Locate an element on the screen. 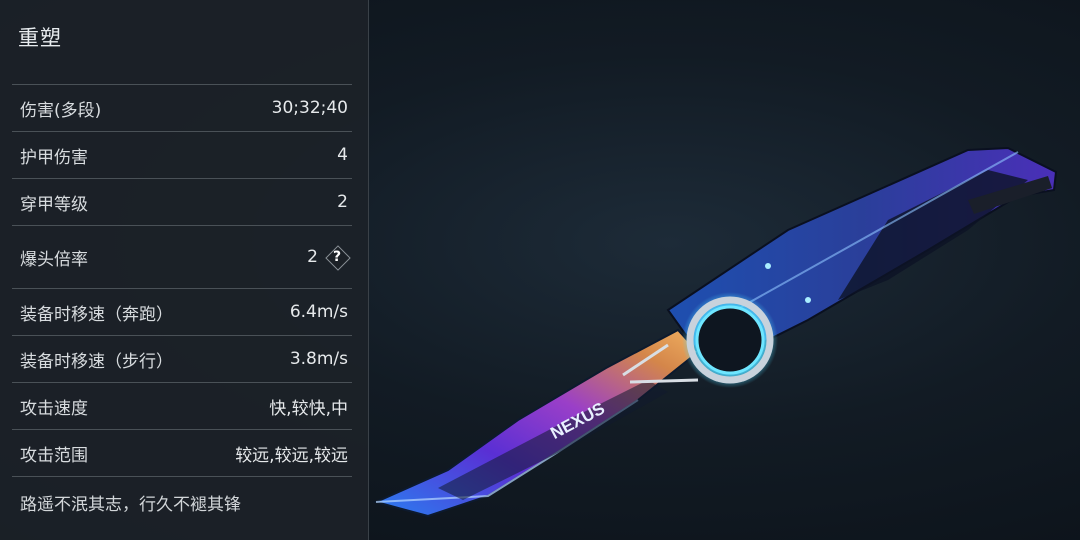 The image size is (1080, 540). help-icon-glyph: ? is located at coordinates (337, 257).